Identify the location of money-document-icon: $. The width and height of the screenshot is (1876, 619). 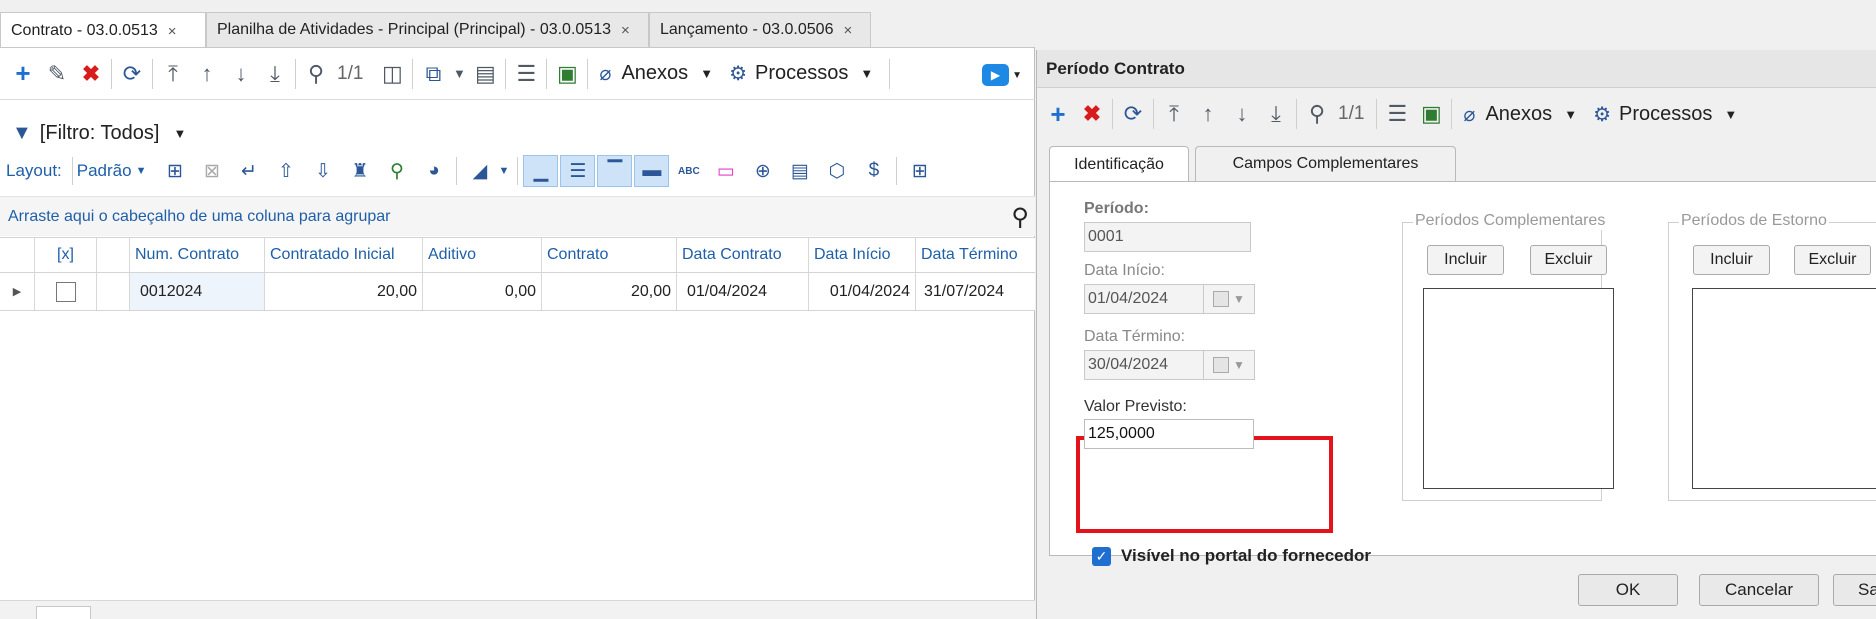
(873, 171).